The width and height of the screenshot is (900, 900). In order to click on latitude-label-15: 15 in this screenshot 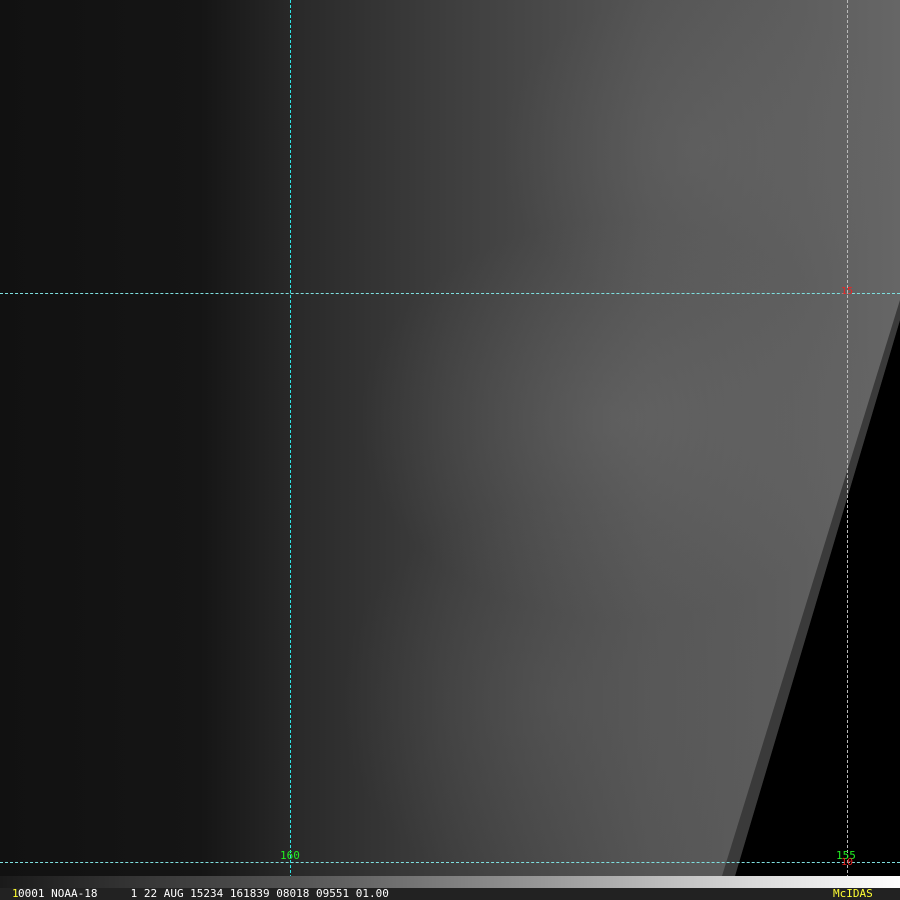, I will do `click(847, 291)`.